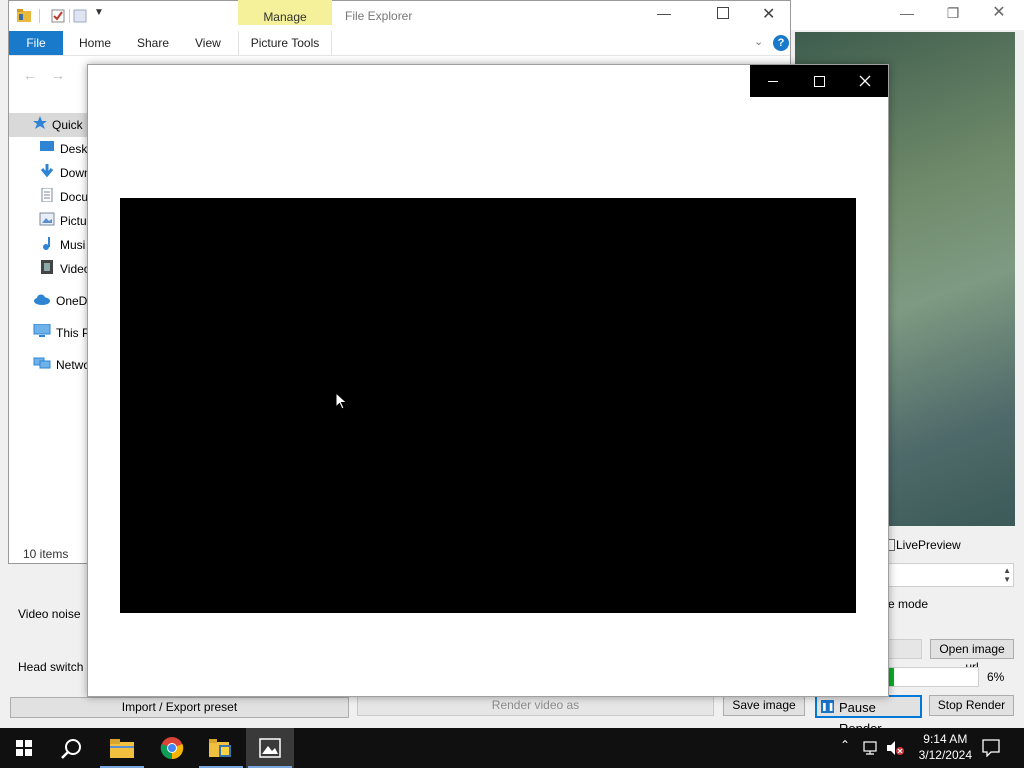  What do you see at coordinates (47, 246) in the screenshot?
I see `music-icon` at bounding box center [47, 246].